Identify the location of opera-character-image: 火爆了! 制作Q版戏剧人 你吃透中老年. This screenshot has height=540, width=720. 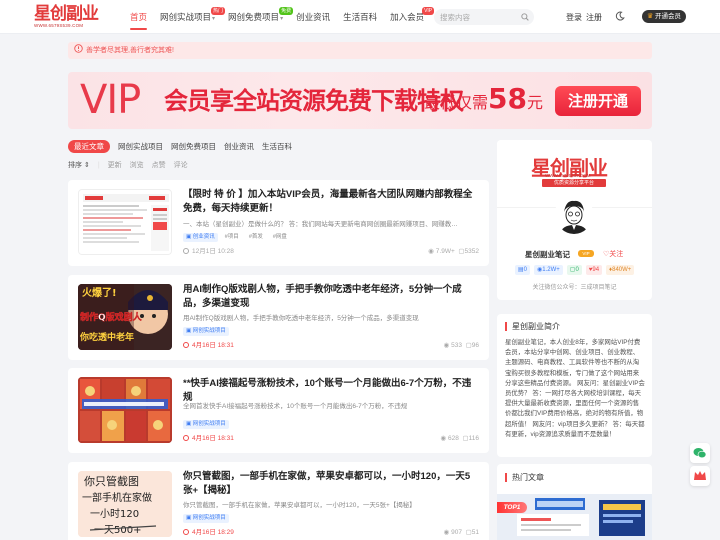
(125, 317).